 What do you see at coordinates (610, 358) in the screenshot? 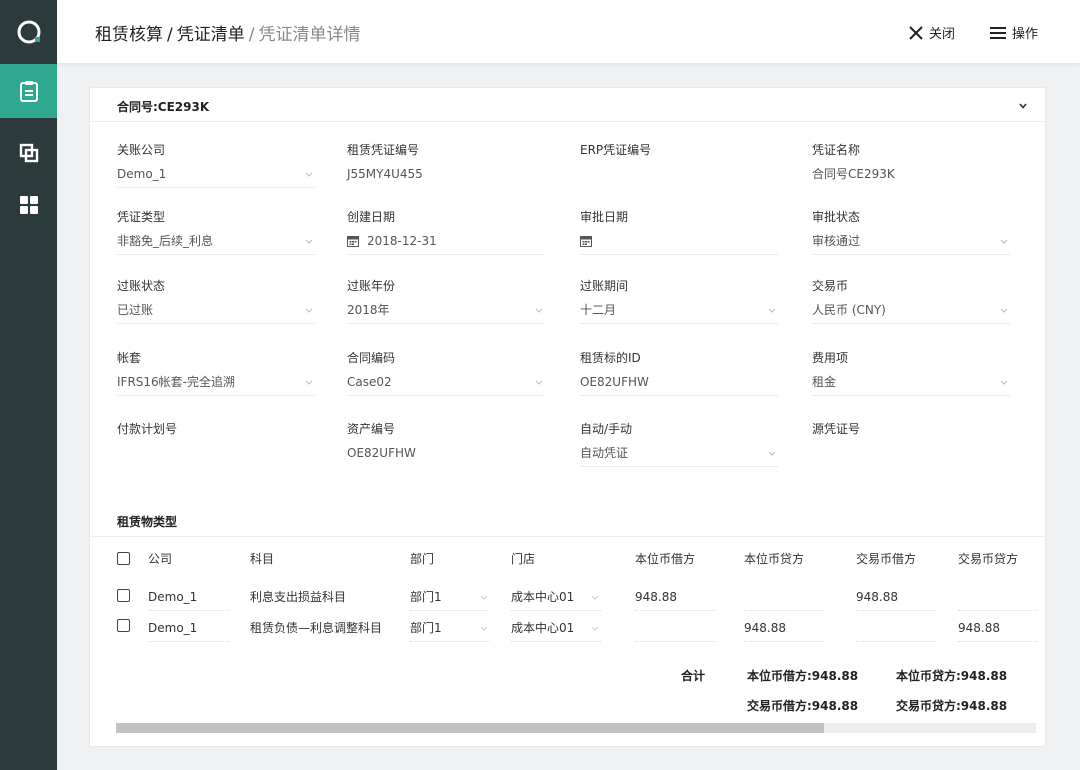
I see `field-label: 租赁标的ID` at bounding box center [610, 358].